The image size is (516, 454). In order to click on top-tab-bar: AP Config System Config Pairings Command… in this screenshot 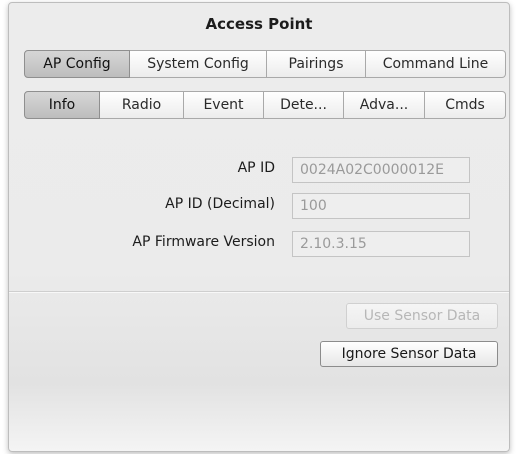, I will do `click(265, 64)`.